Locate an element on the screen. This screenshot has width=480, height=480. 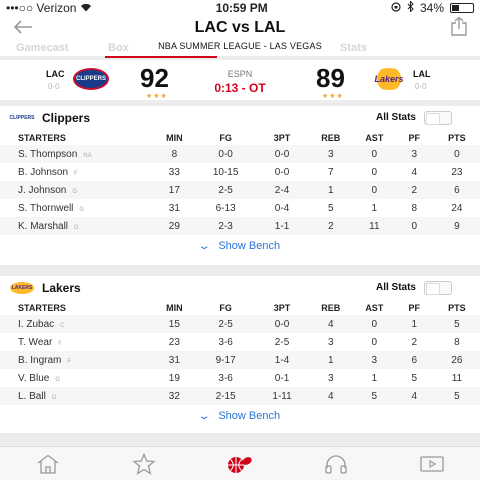
home-icon is located at coordinates (48, 464).